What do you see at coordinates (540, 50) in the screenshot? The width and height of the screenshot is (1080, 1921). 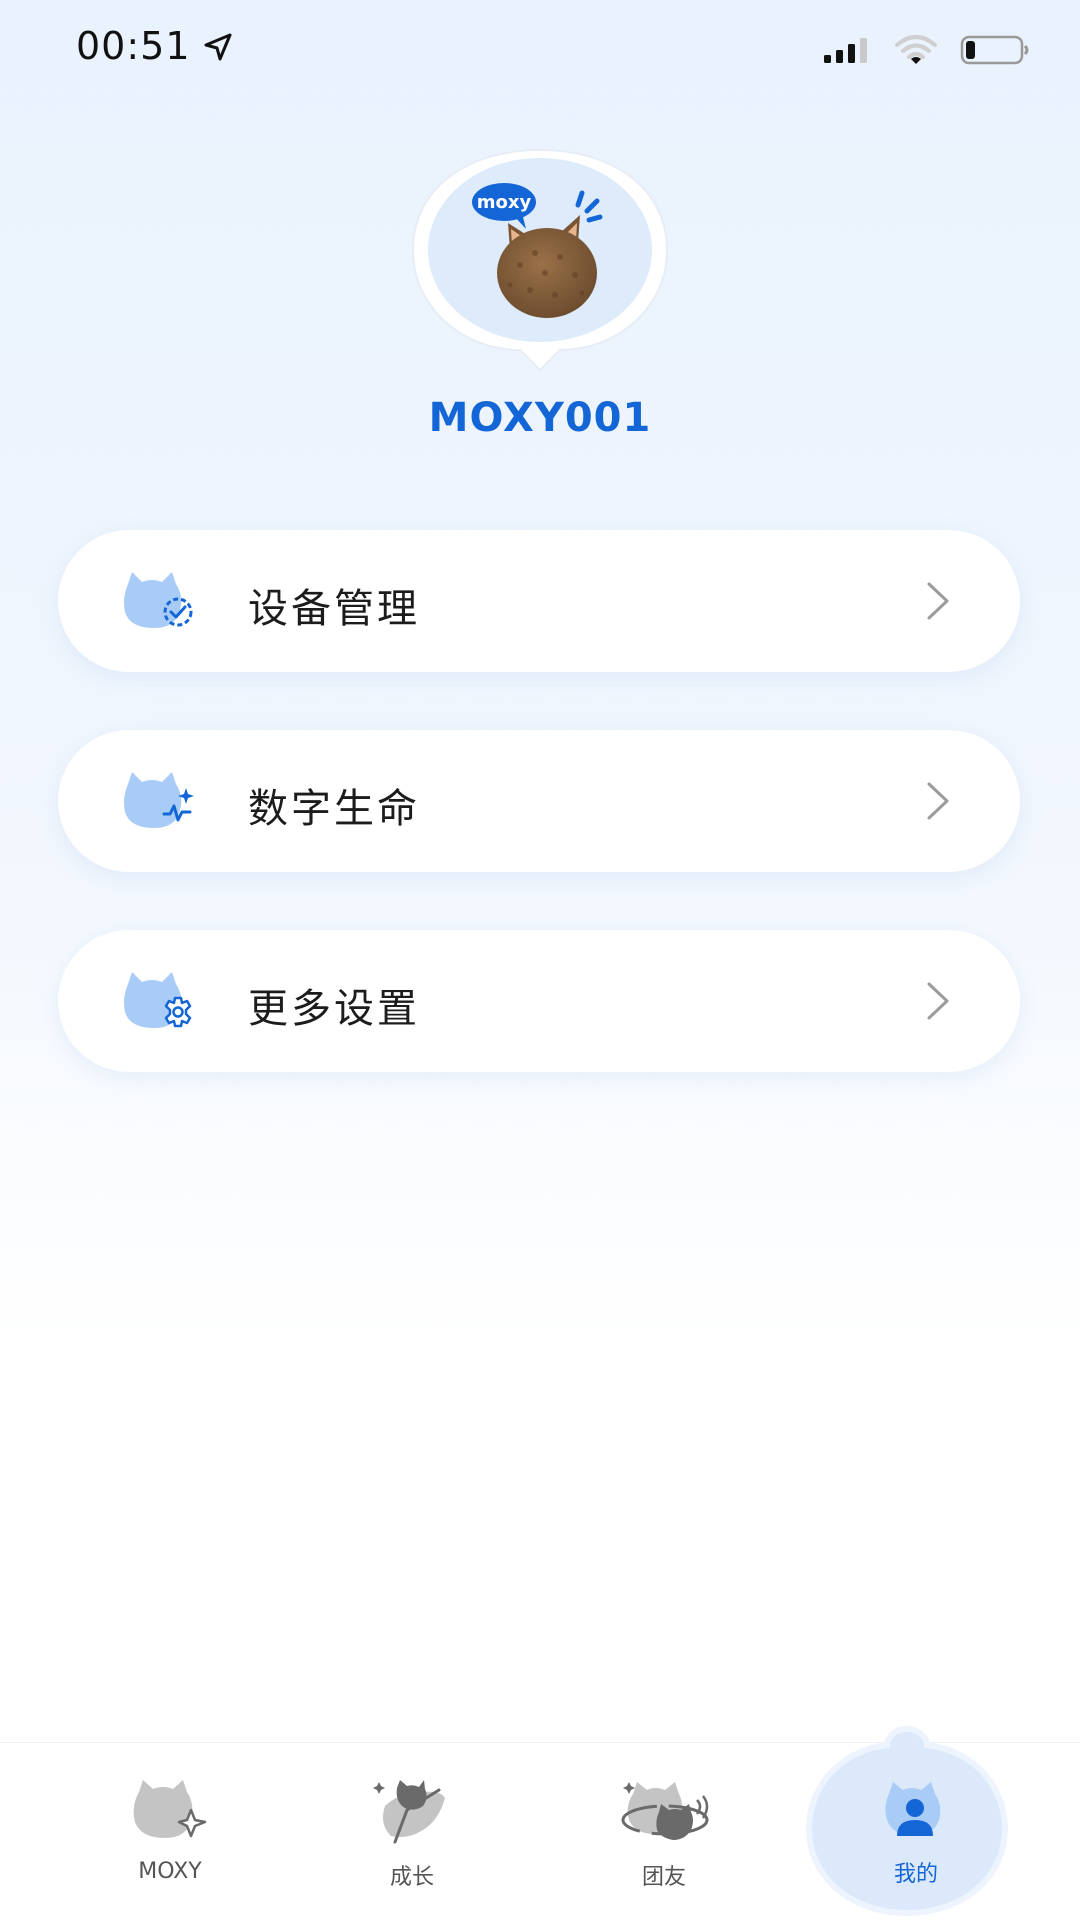 I see `status-bar: 00:51` at bounding box center [540, 50].